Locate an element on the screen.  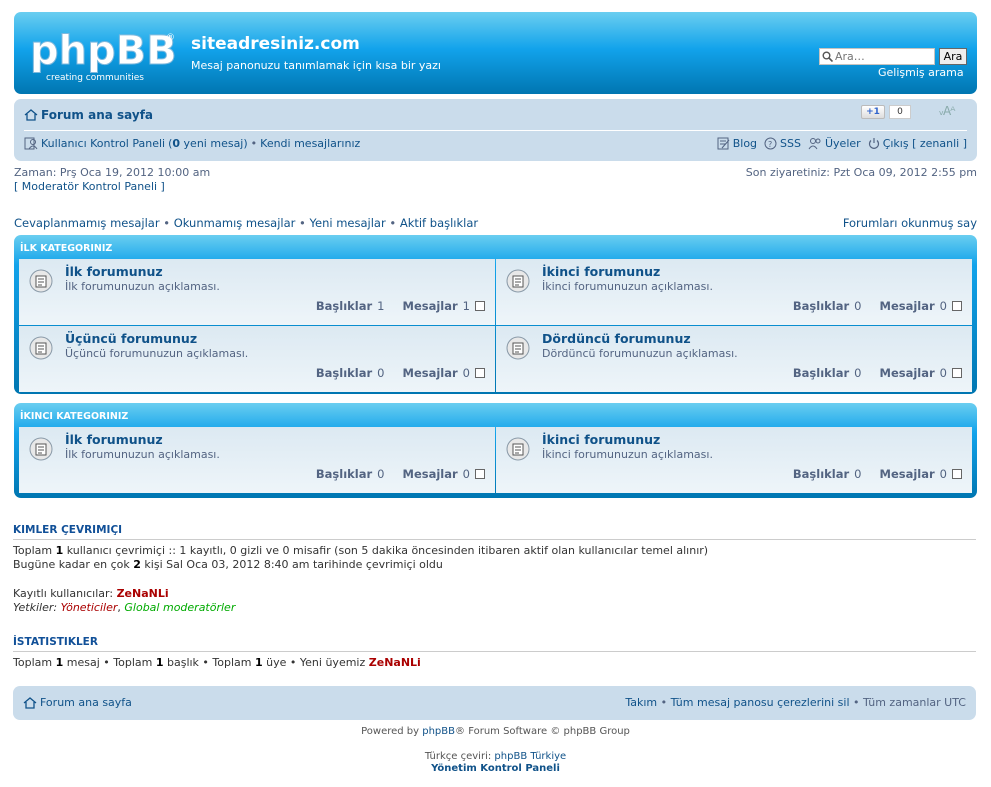
online-section-title: KIMLER ÇEVRIMIÇI is located at coordinates (68, 530).